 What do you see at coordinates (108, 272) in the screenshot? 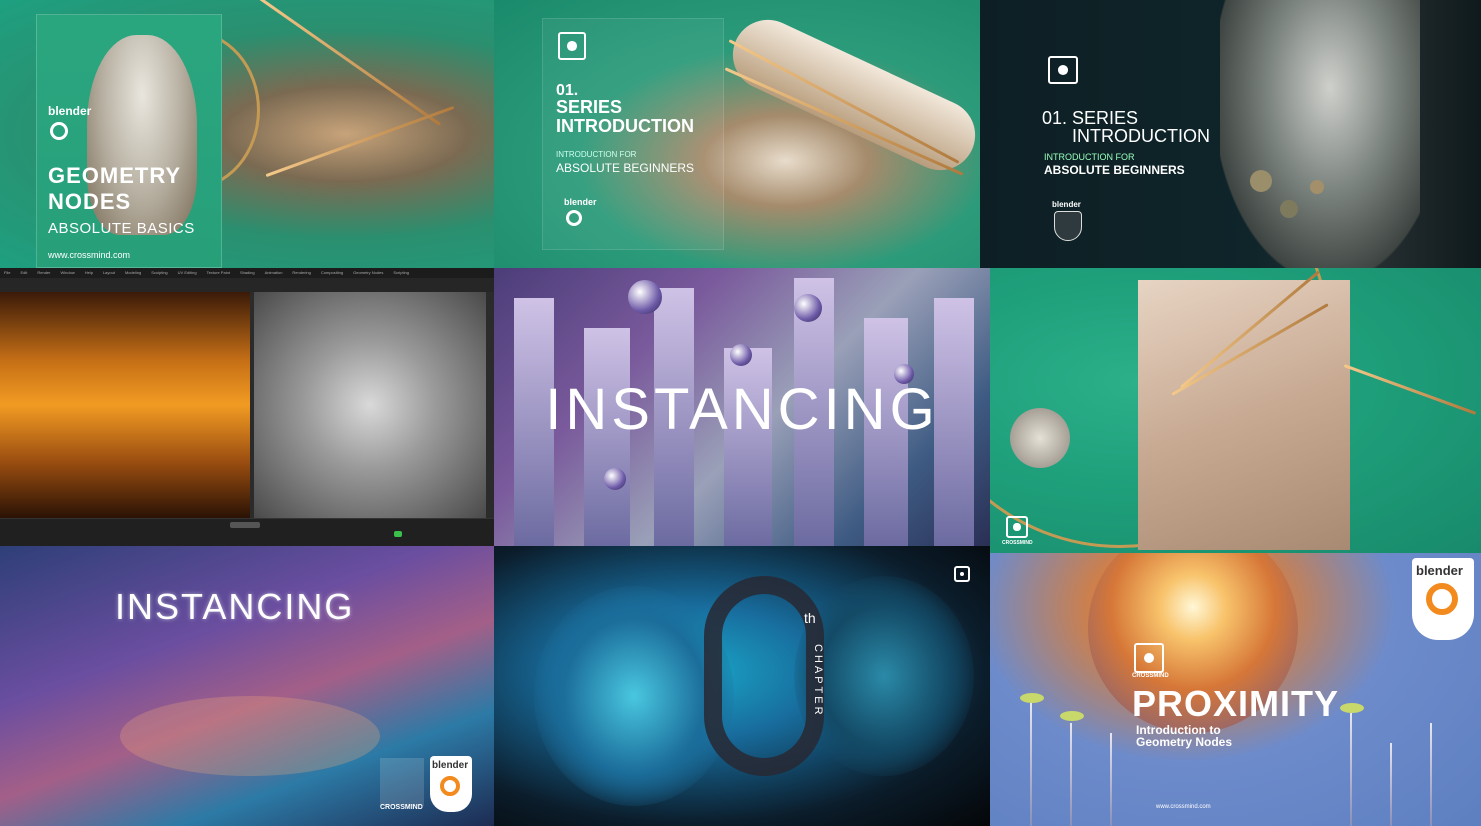
I see `tab: Layout` at bounding box center [108, 272].